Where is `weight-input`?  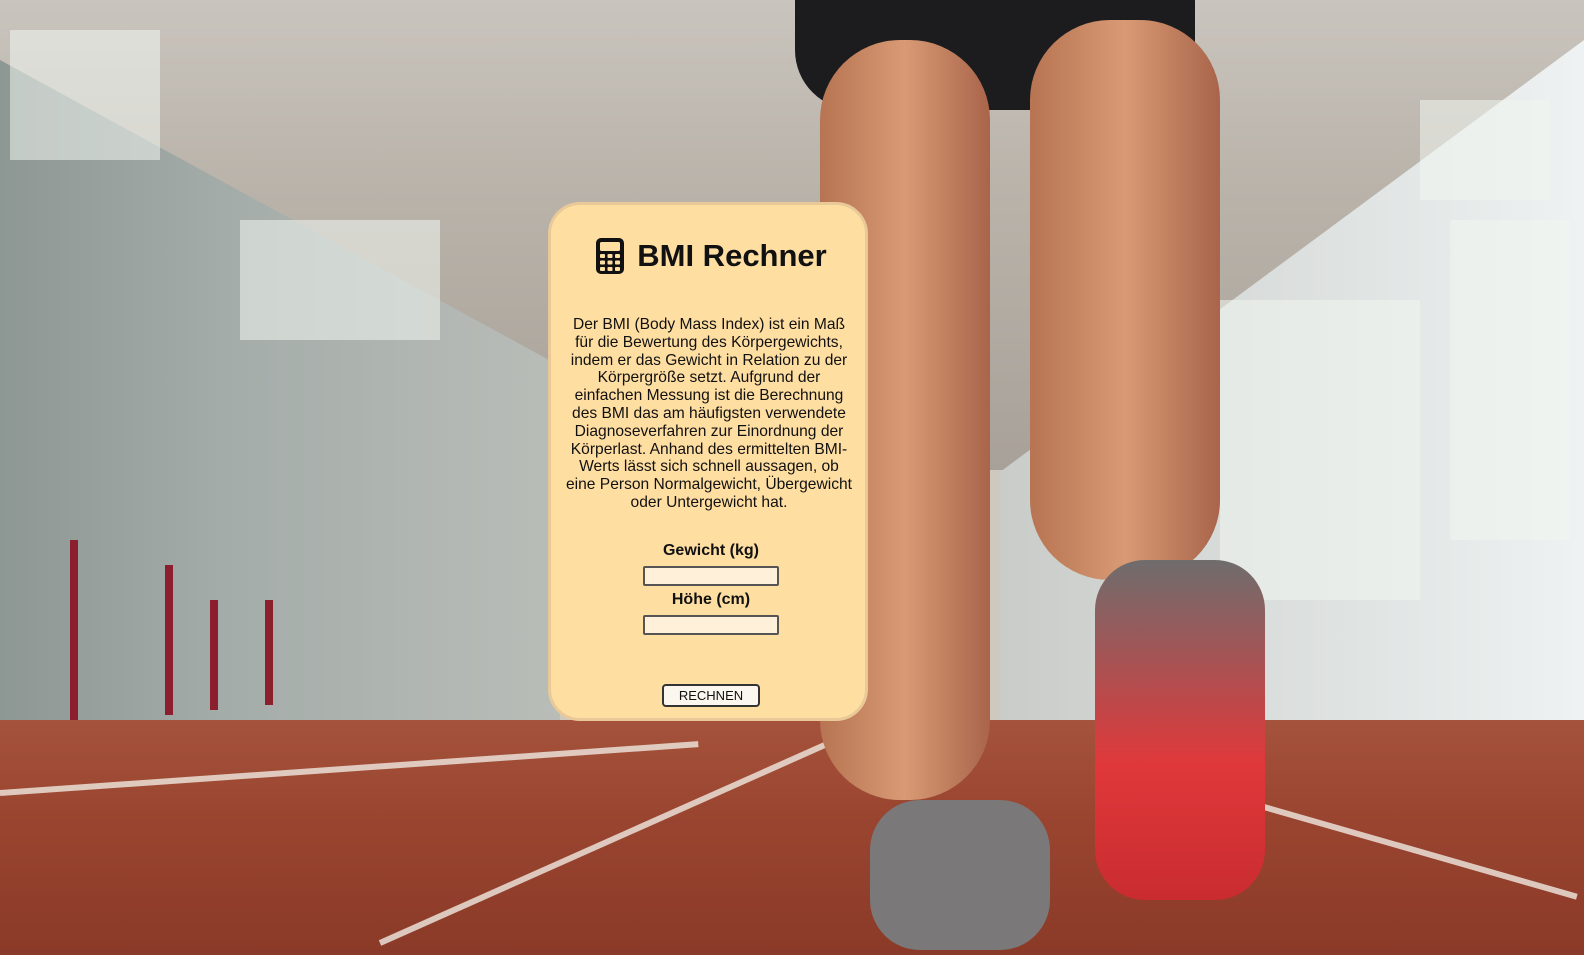
weight-input is located at coordinates (711, 576).